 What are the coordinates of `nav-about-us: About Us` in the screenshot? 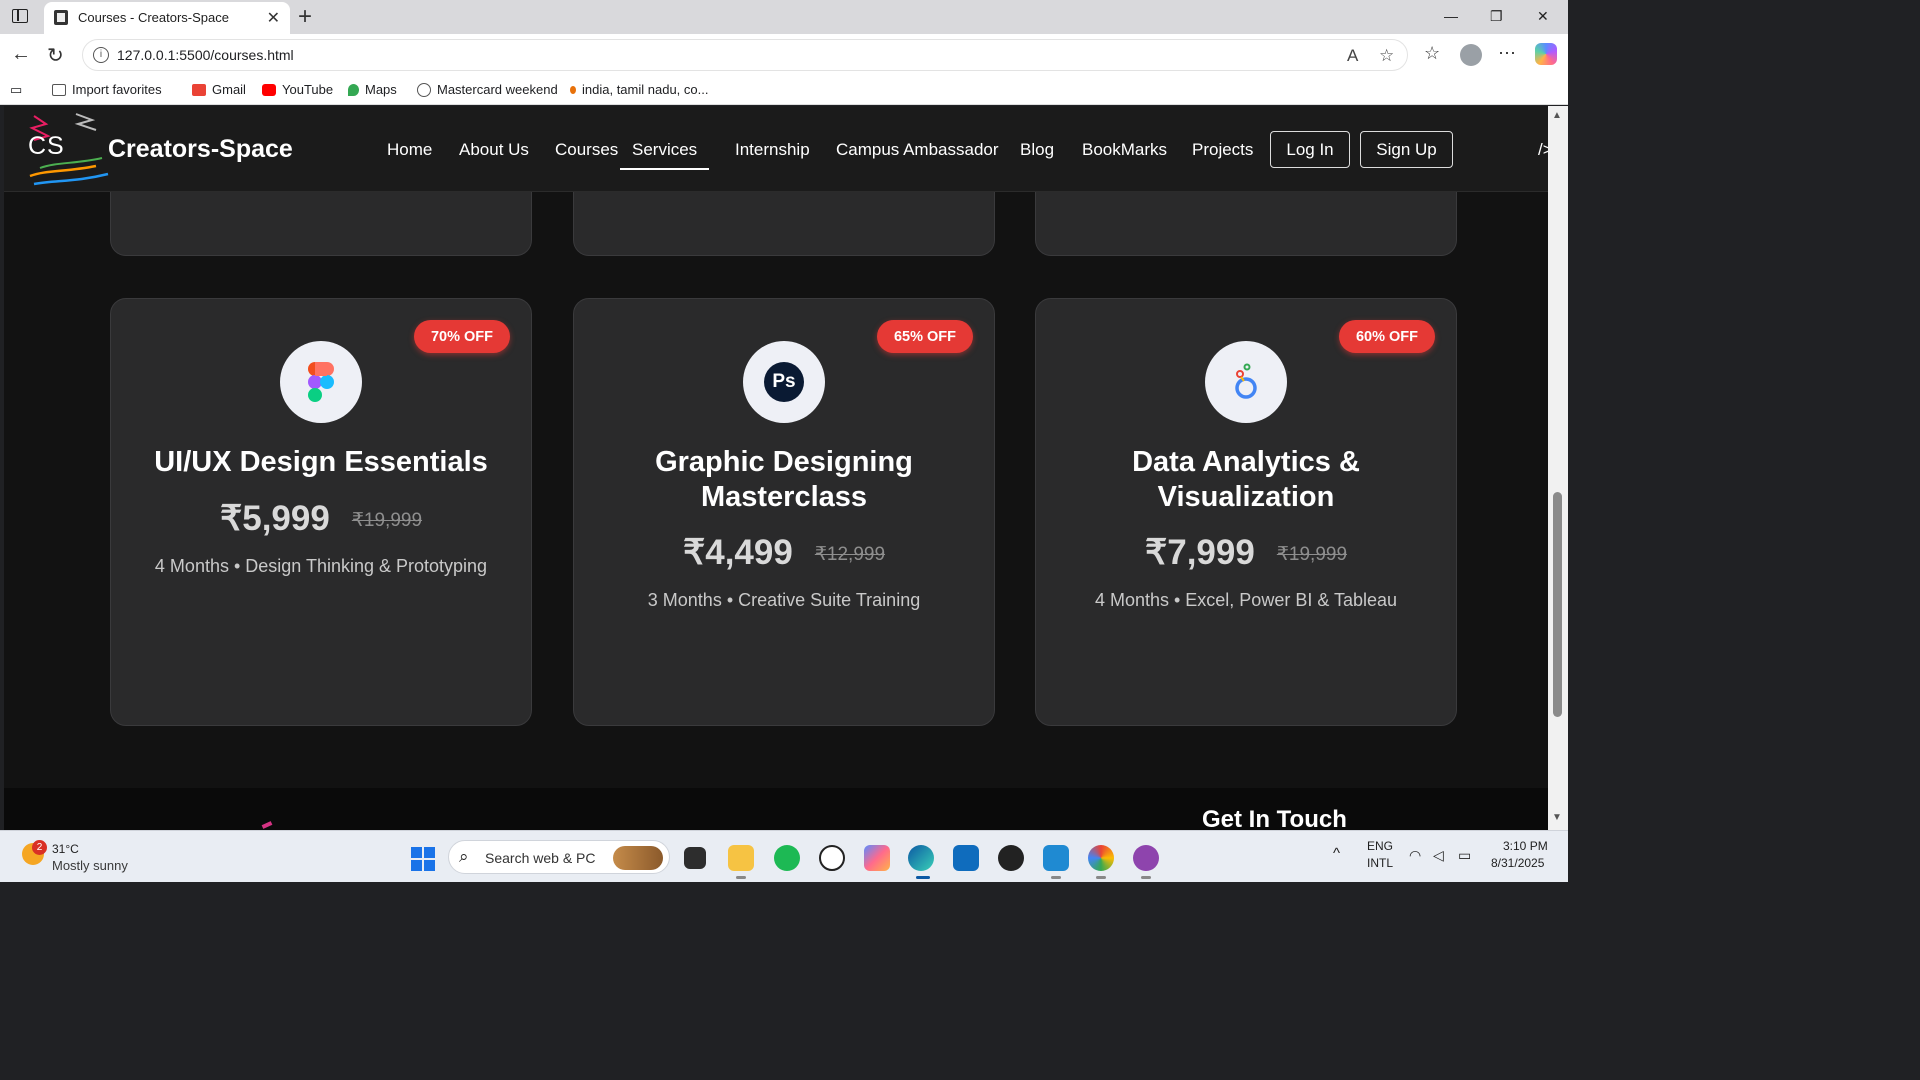 It's located at (494, 150).